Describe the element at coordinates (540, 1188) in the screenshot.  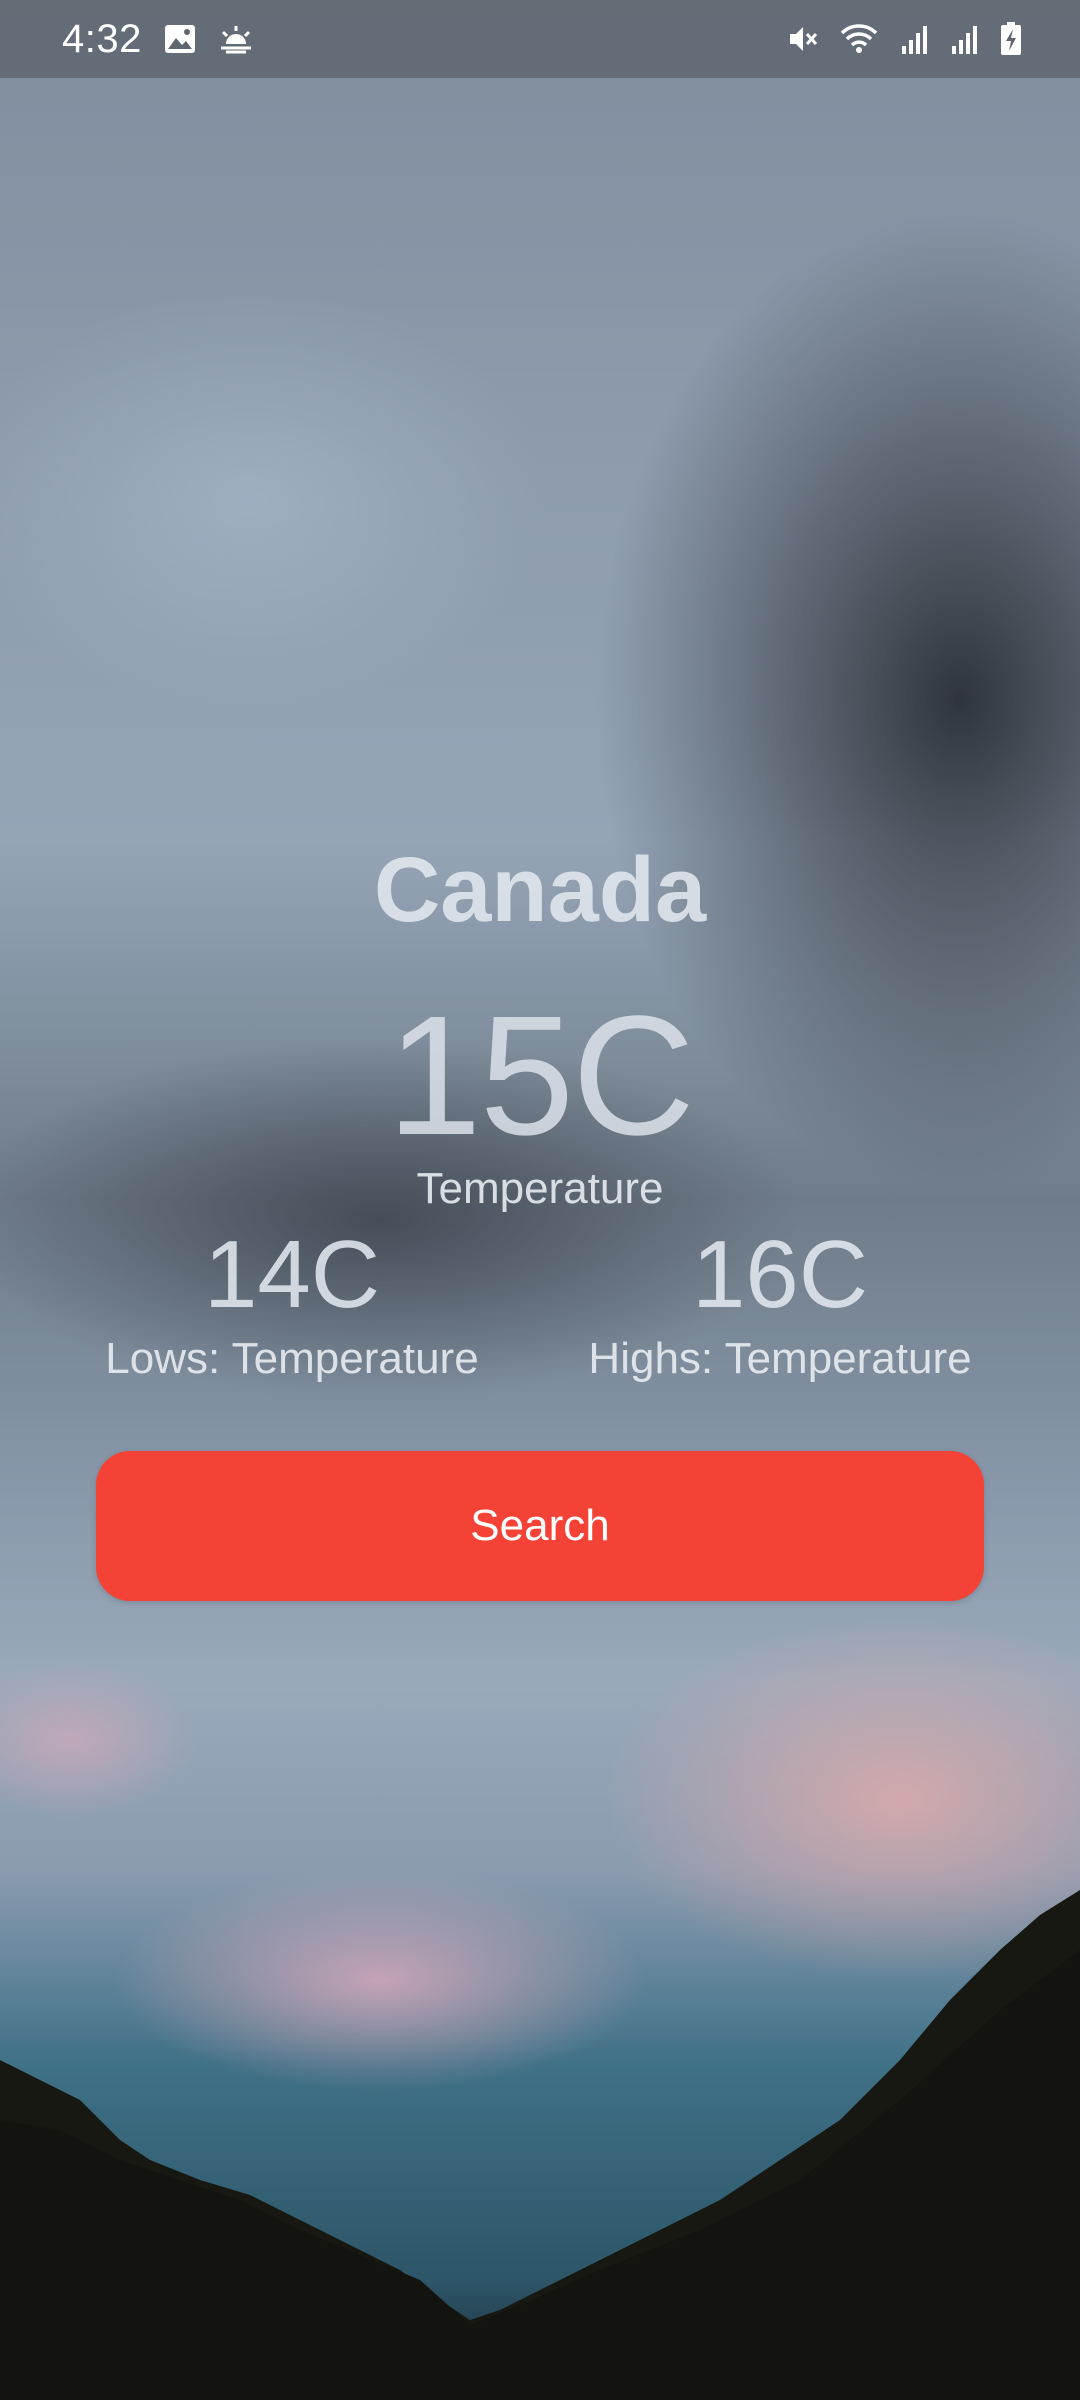
I see `temperature-label: Temperature` at that location.